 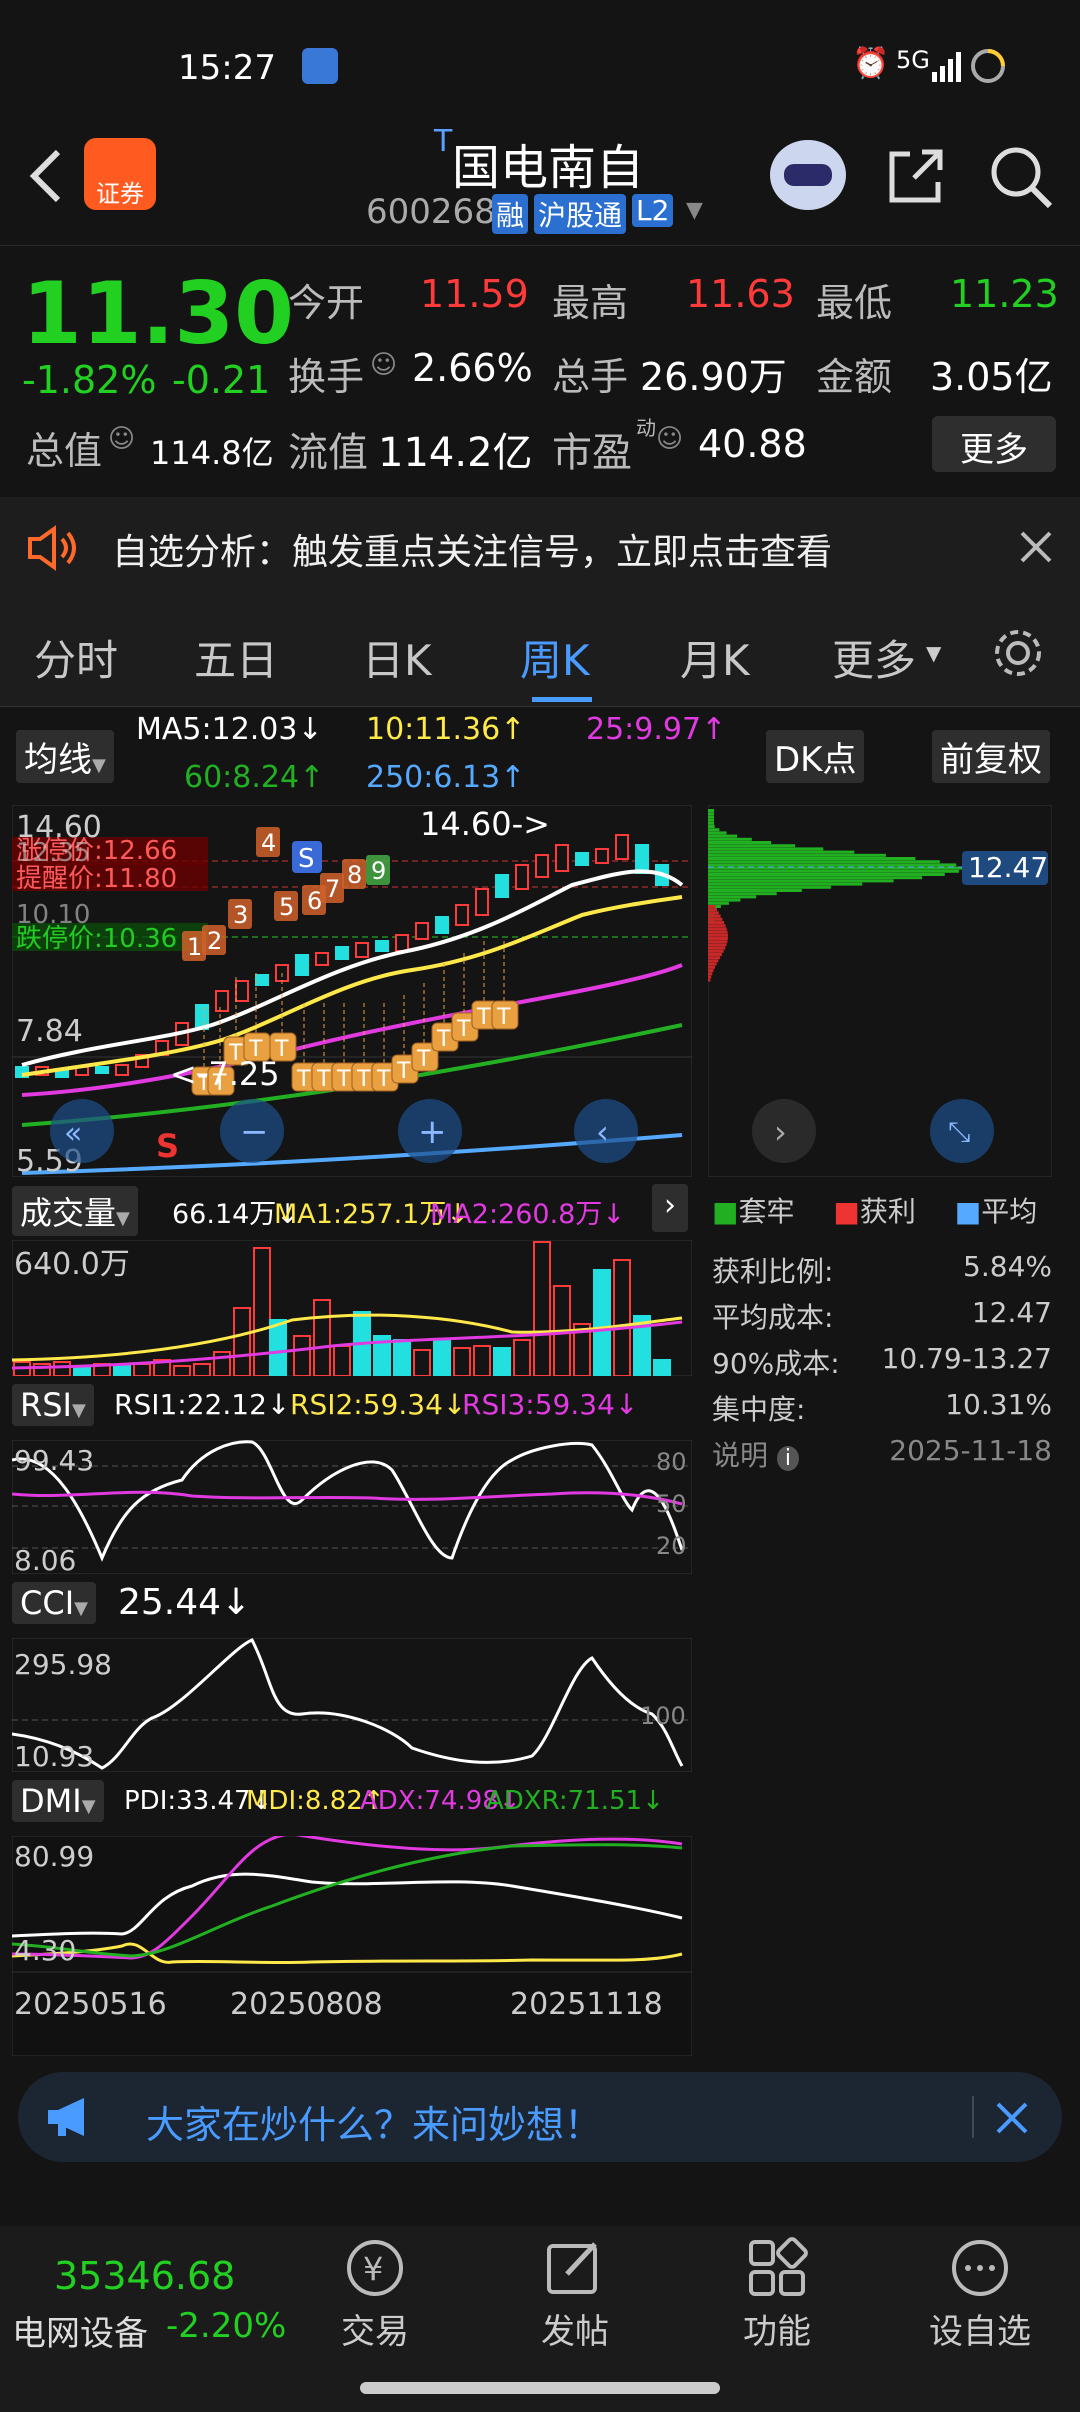 I want to click on bottom-nav: 35346.68 电网设备 -2.20% ¥ 交易 发帖 功能 设自选, so click(x=540, y=2319).